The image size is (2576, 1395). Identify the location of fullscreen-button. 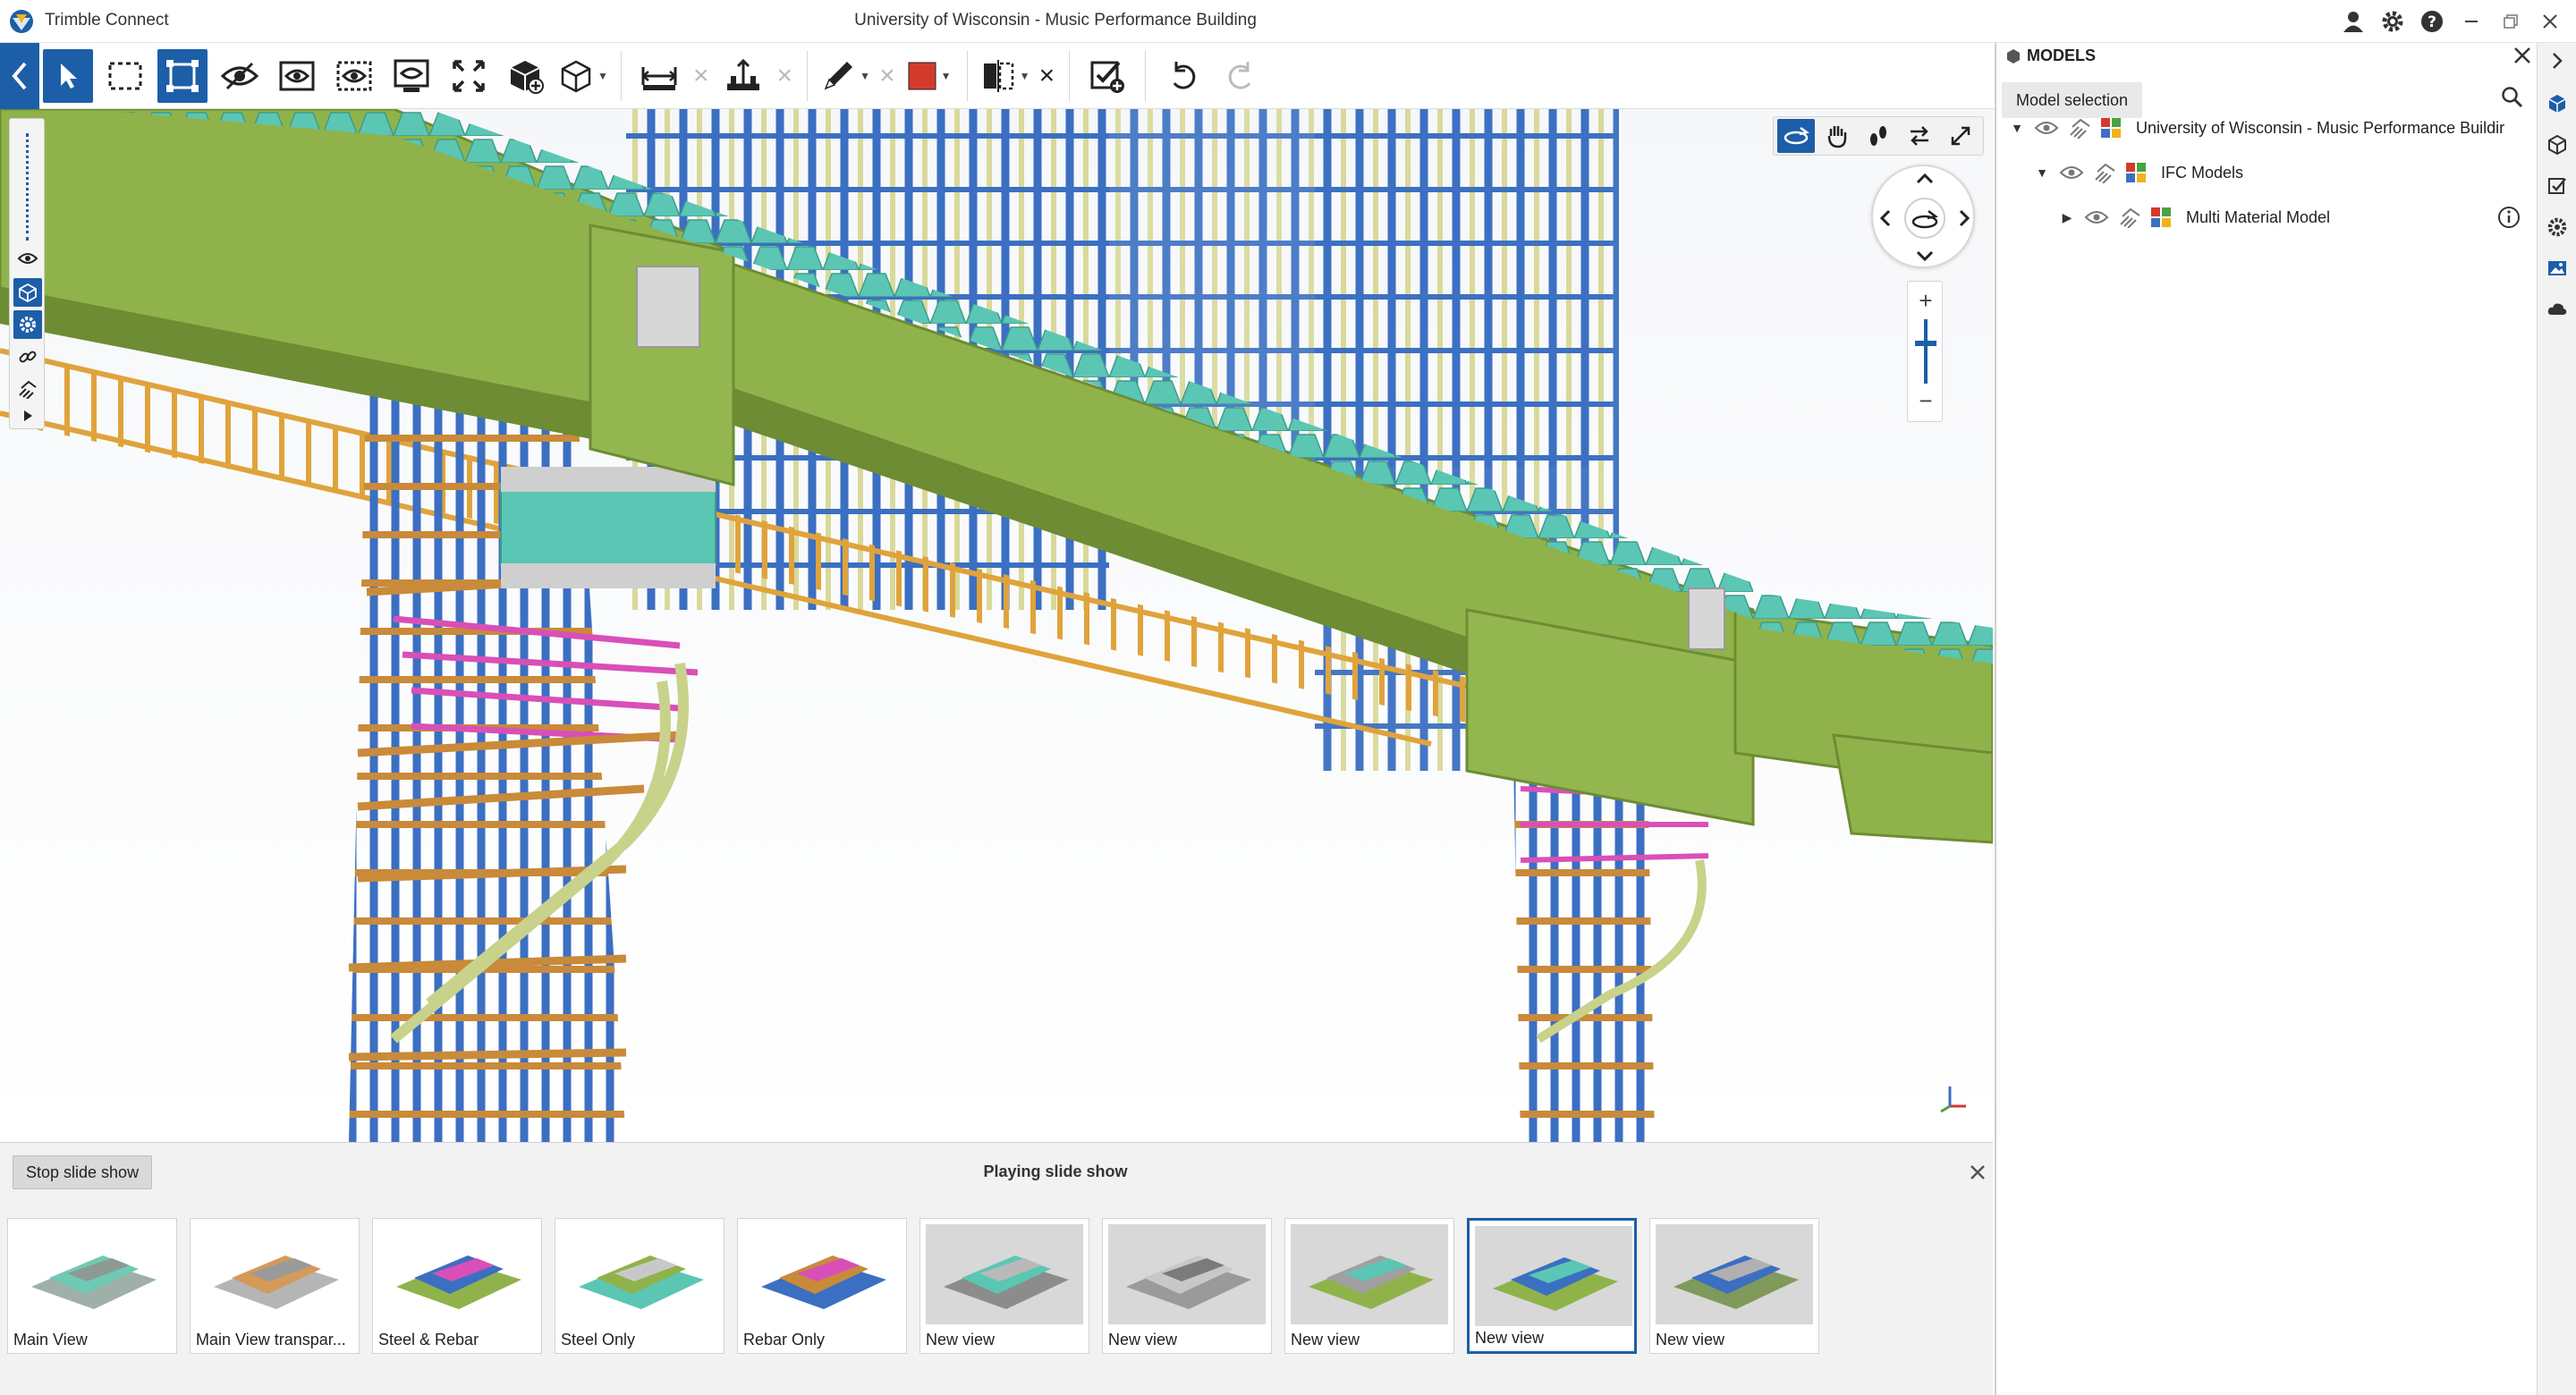
(1960, 136).